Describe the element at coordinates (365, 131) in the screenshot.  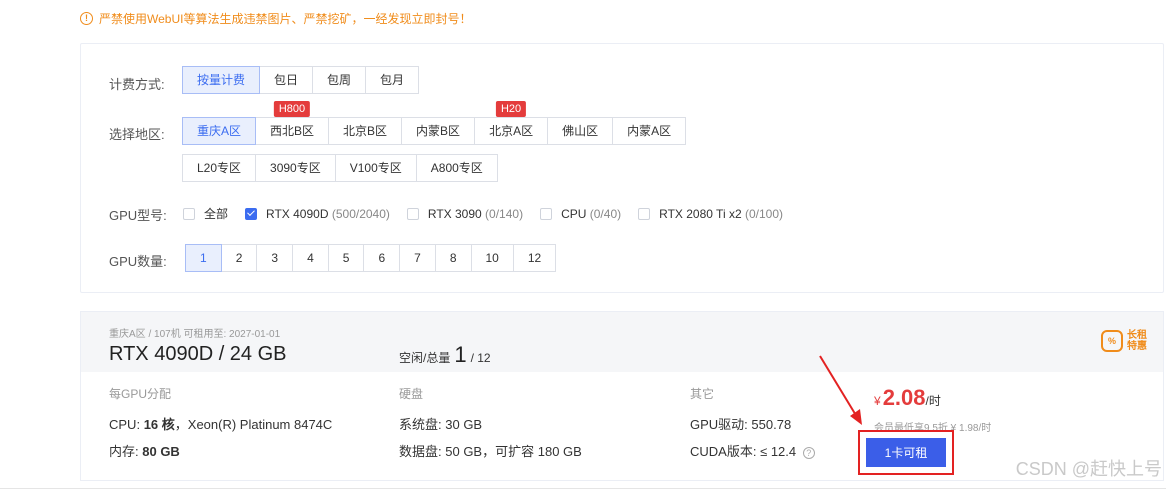
I see `region-option: 北京B区` at that location.